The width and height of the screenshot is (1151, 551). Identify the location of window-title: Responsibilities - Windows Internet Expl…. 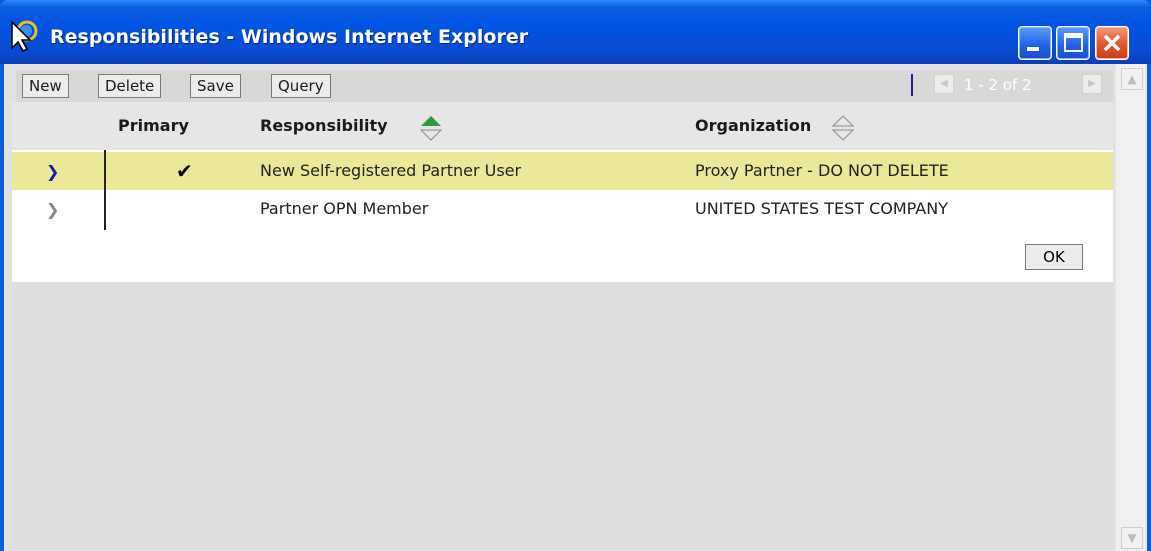
(289, 37).